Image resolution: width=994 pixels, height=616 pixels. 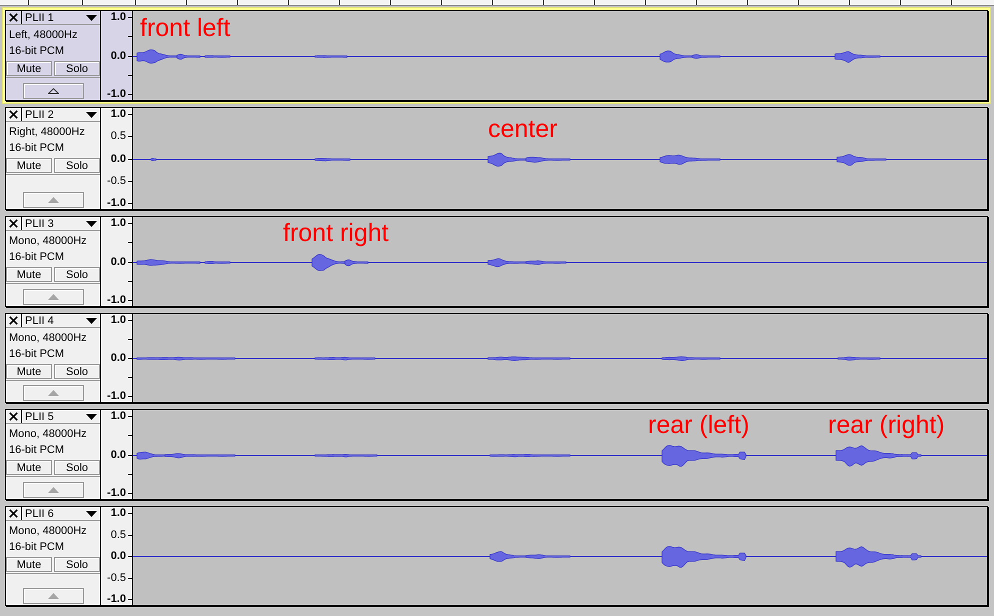 I want to click on track-menu-button: PLII 4, so click(x=61, y=320).